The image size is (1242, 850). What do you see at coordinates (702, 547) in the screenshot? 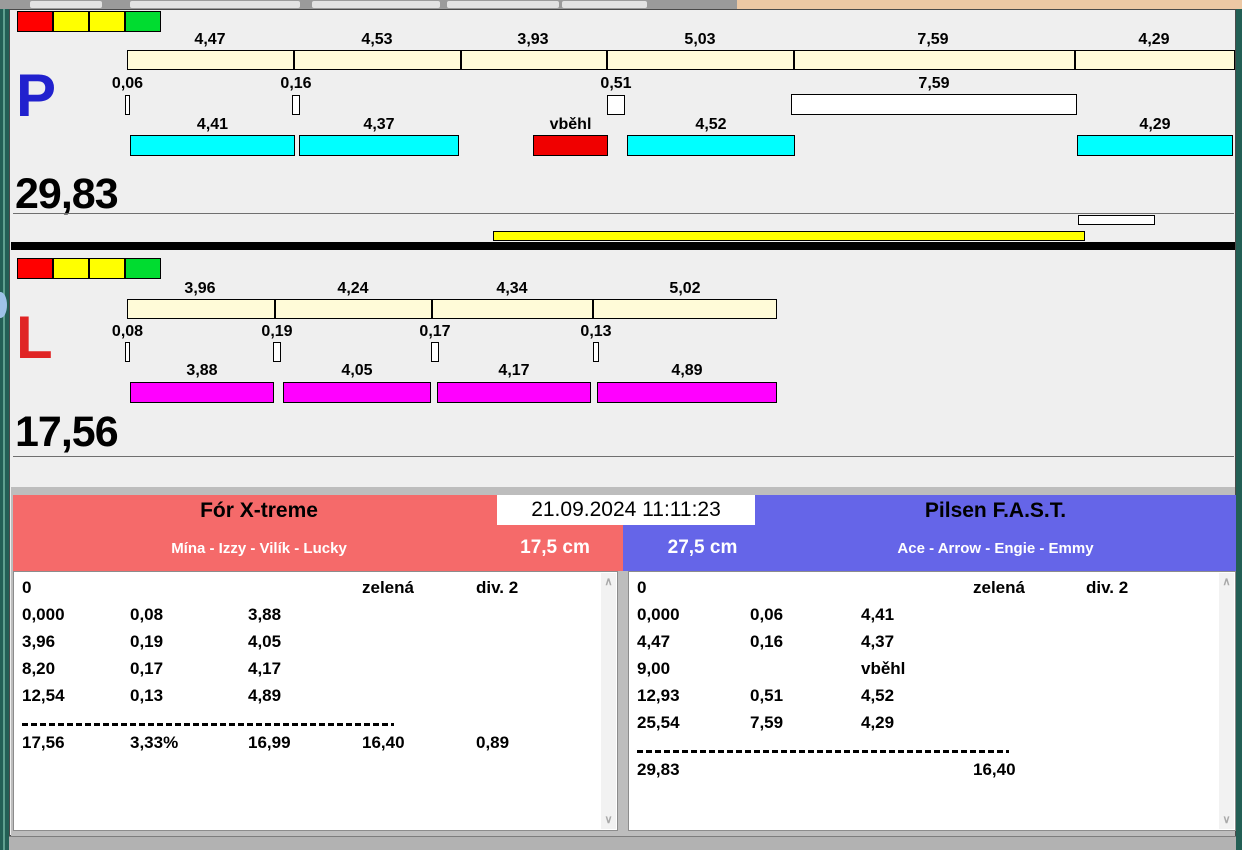
I see `jump-height-right: 27,5 cm` at bounding box center [702, 547].